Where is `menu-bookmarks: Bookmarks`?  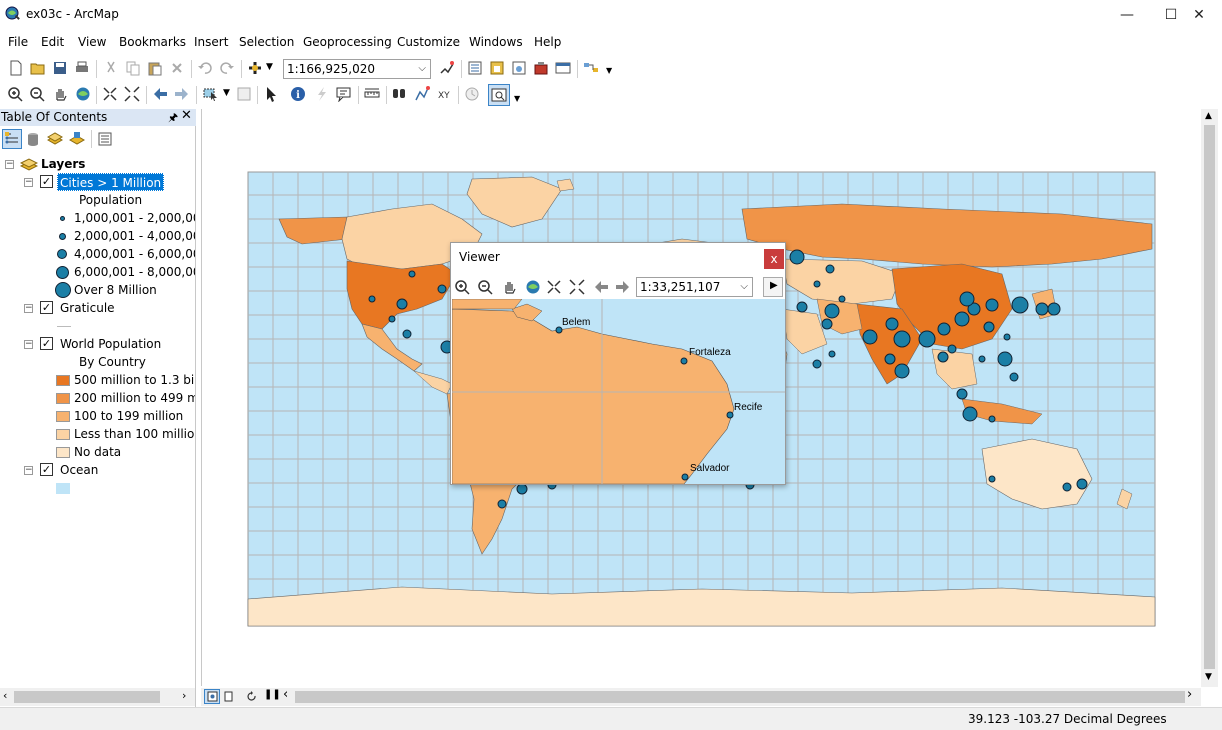
menu-bookmarks: Bookmarks is located at coordinates (152, 42).